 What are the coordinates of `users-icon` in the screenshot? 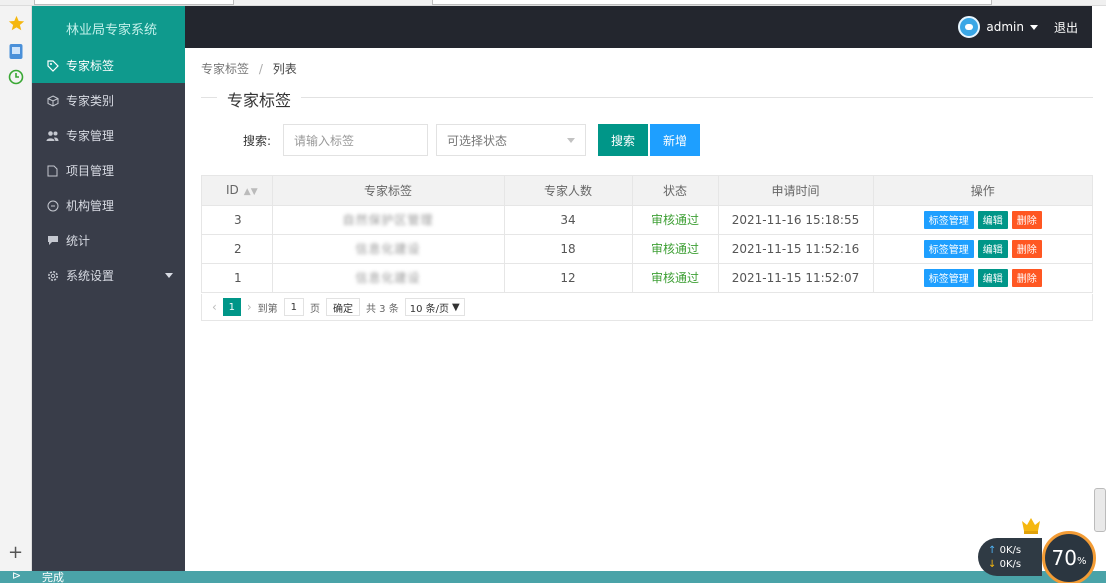 It's located at (52, 135).